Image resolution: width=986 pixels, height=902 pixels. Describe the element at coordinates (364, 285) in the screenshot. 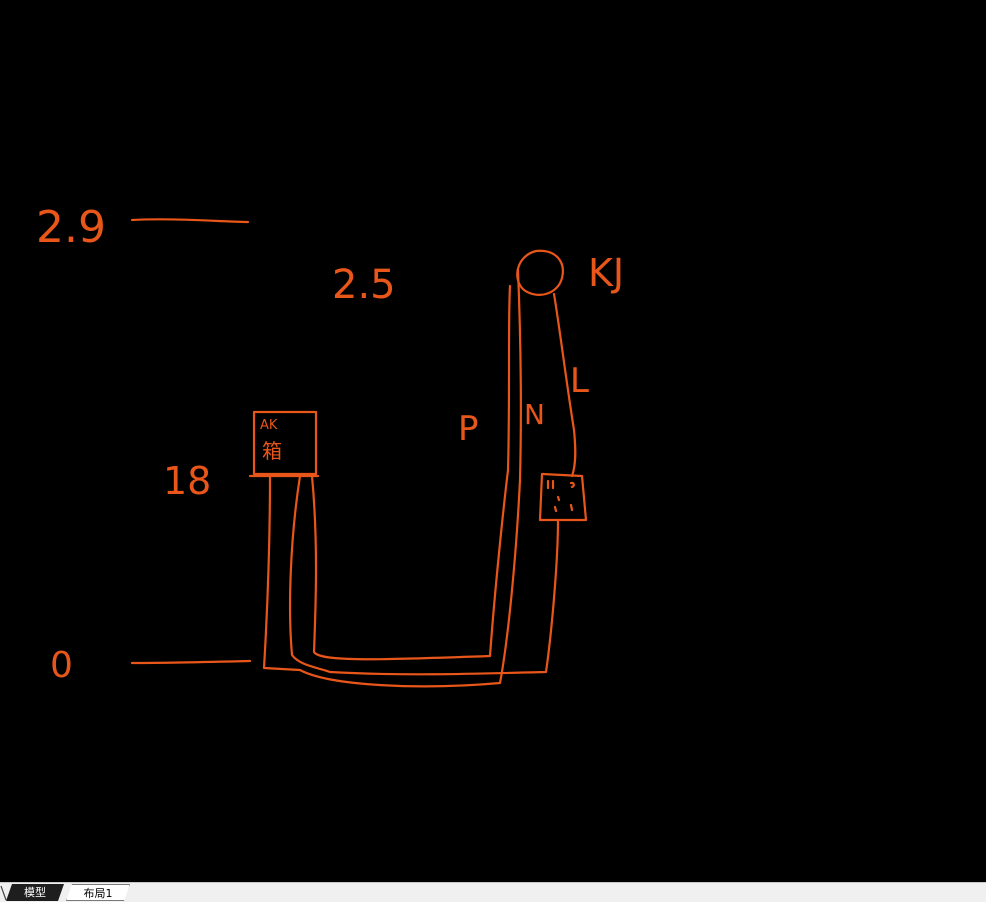

I see `height-label-mid: 2.5` at that location.